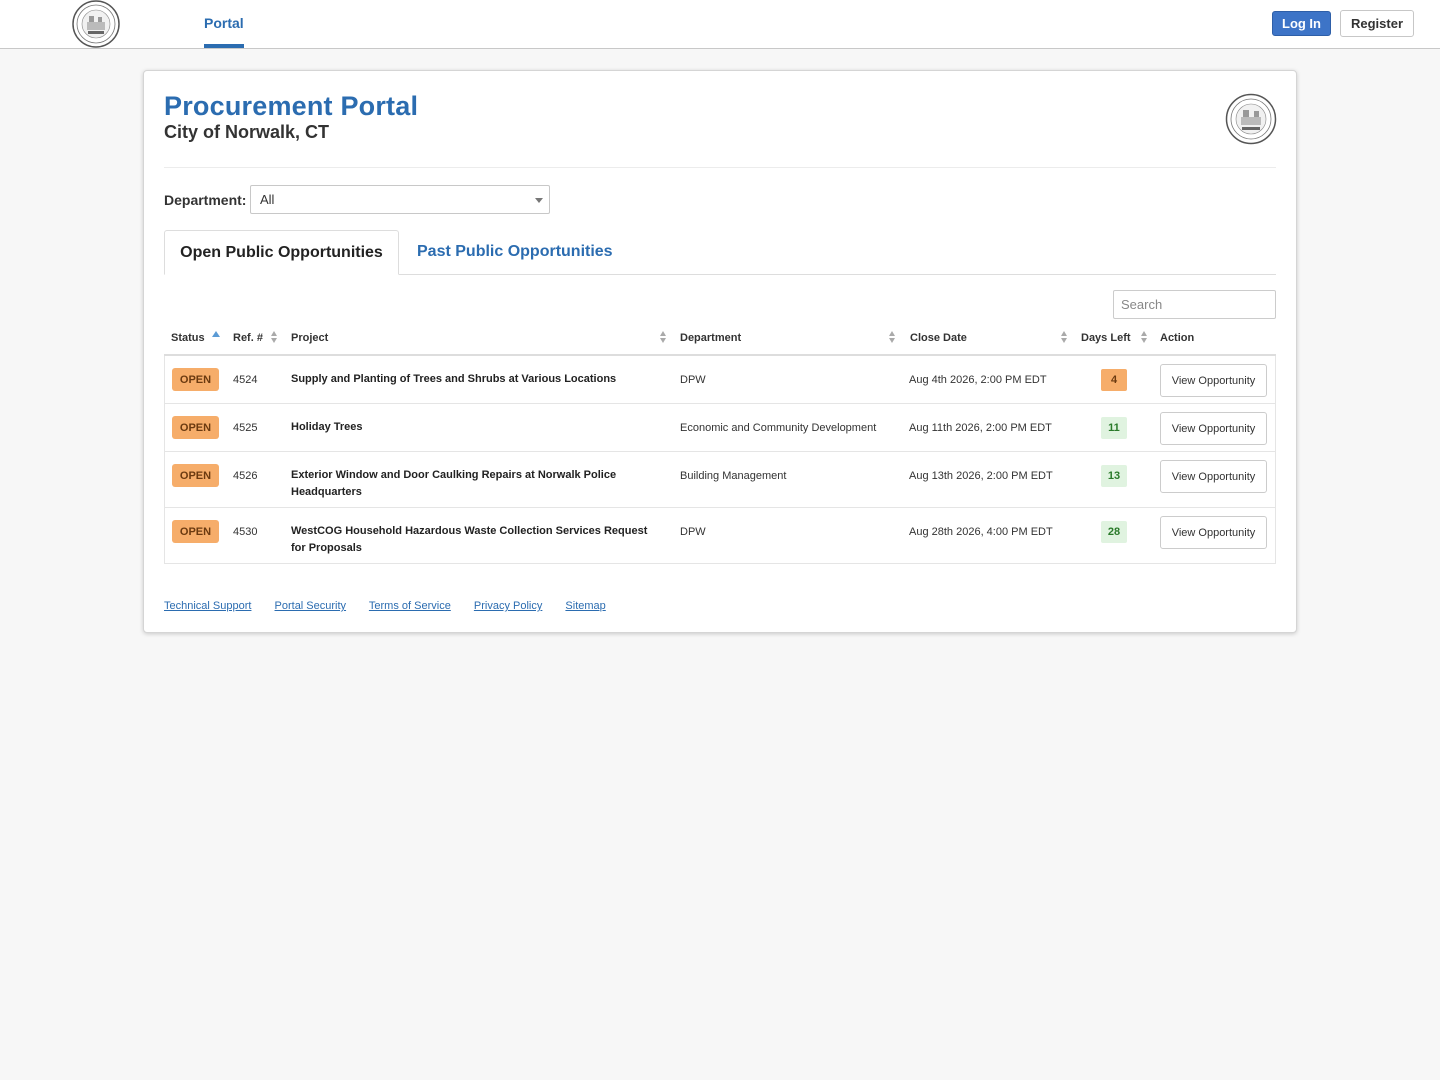 This screenshot has width=1440, height=1080. What do you see at coordinates (778, 428) in the screenshot?
I see `department-name: Economic and Community Development` at bounding box center [778, 428].